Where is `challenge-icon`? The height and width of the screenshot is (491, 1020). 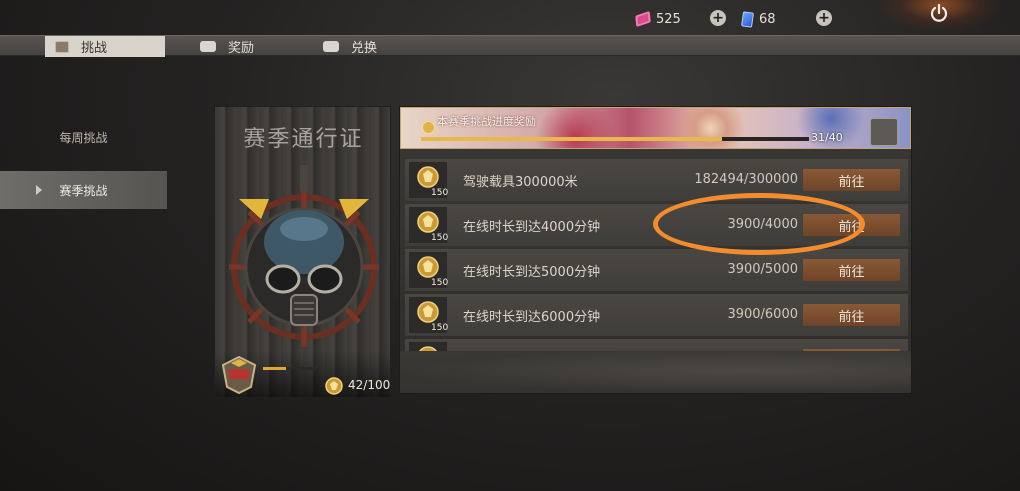 challenge-icon is located at coordinates (62, 46).